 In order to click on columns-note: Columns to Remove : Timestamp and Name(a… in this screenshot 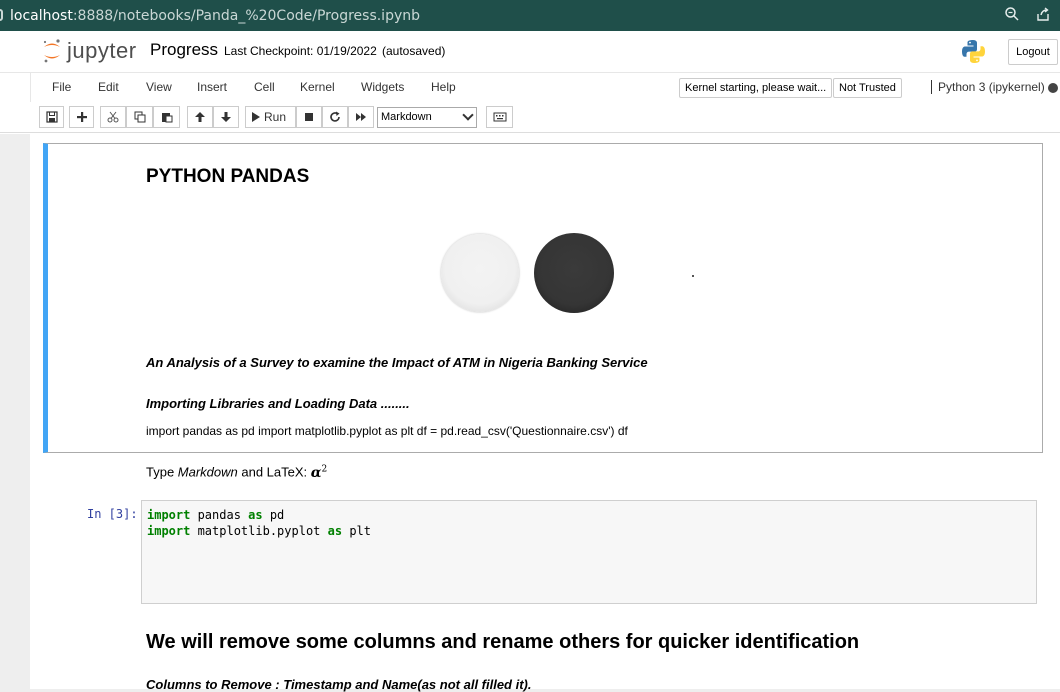, I will do `click(339, 684)`.